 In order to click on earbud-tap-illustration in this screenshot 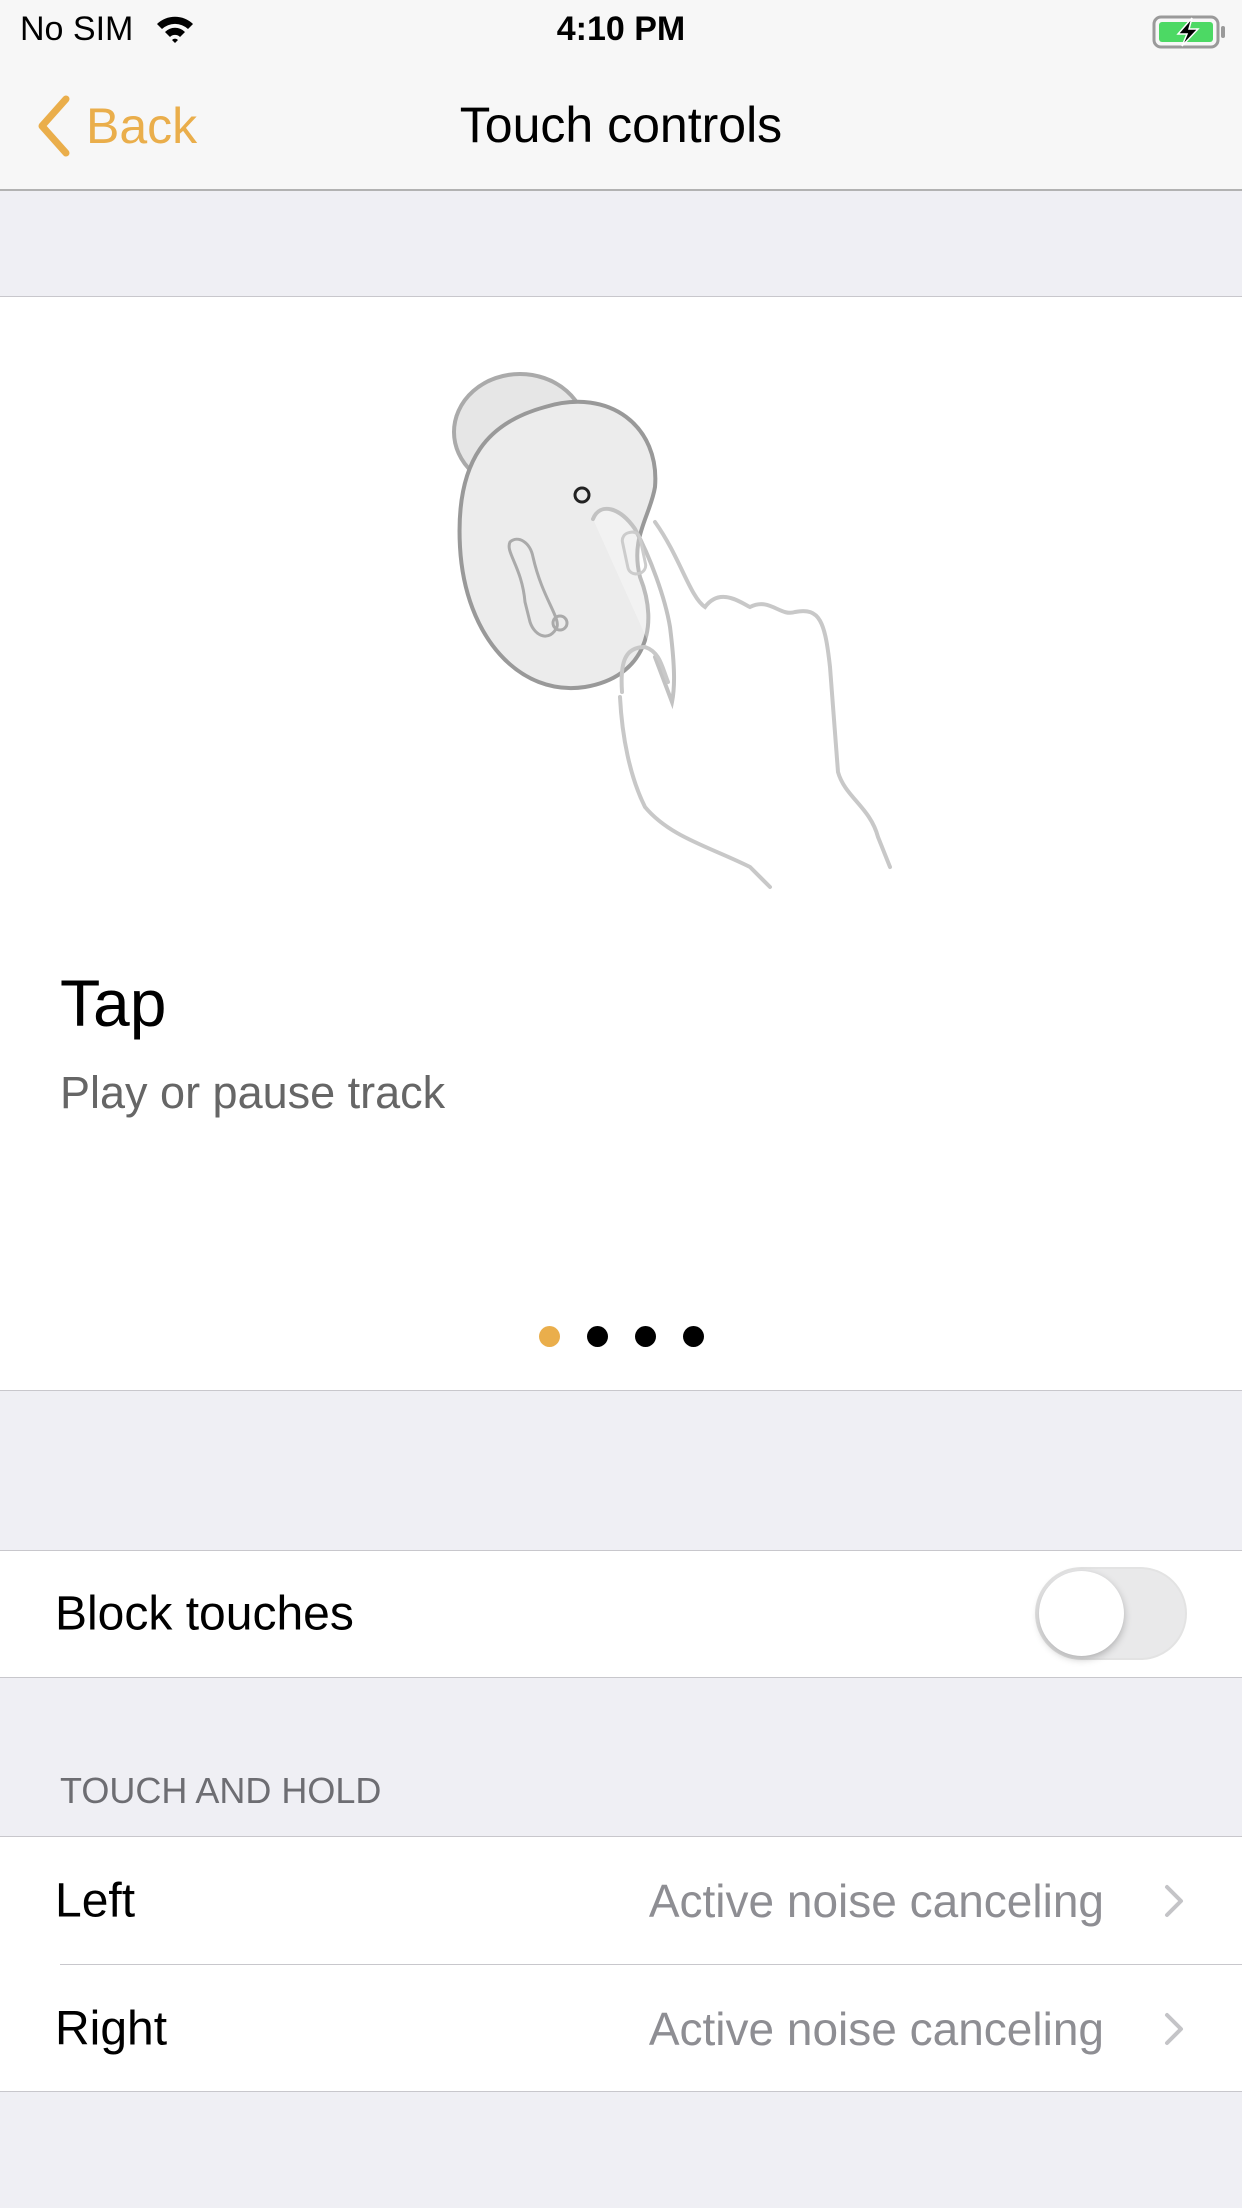, I will do `click(672, 630)`.